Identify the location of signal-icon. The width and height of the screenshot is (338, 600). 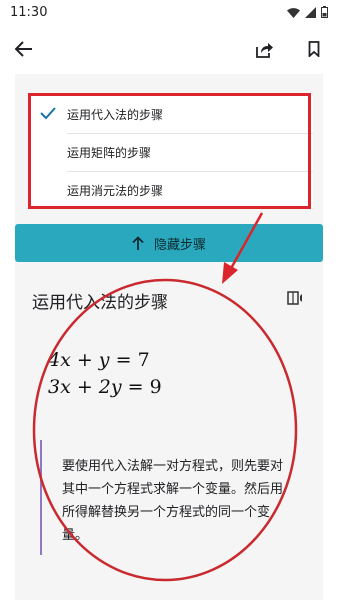
(310, 12).